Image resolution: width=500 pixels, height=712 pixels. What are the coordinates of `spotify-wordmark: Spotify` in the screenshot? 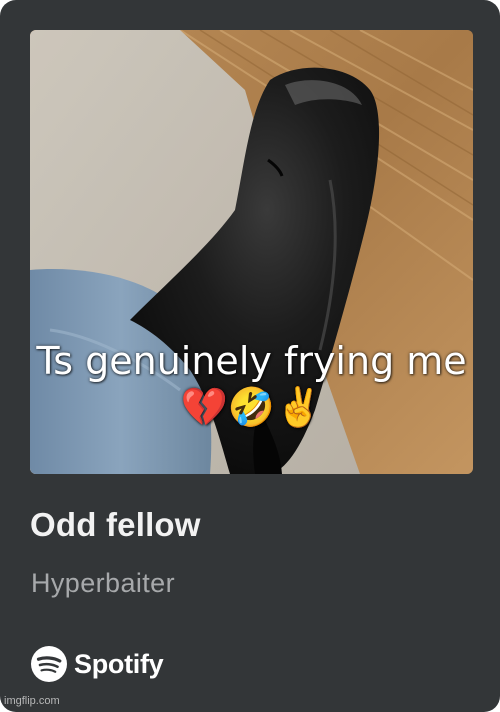 It's located at (119, 663).